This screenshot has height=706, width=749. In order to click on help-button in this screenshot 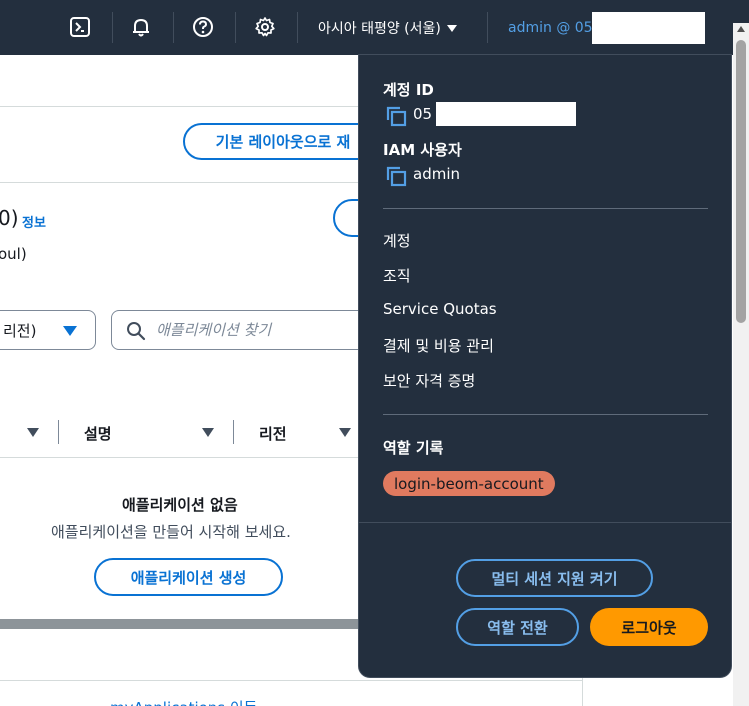, I will do `click(203, 27)`.